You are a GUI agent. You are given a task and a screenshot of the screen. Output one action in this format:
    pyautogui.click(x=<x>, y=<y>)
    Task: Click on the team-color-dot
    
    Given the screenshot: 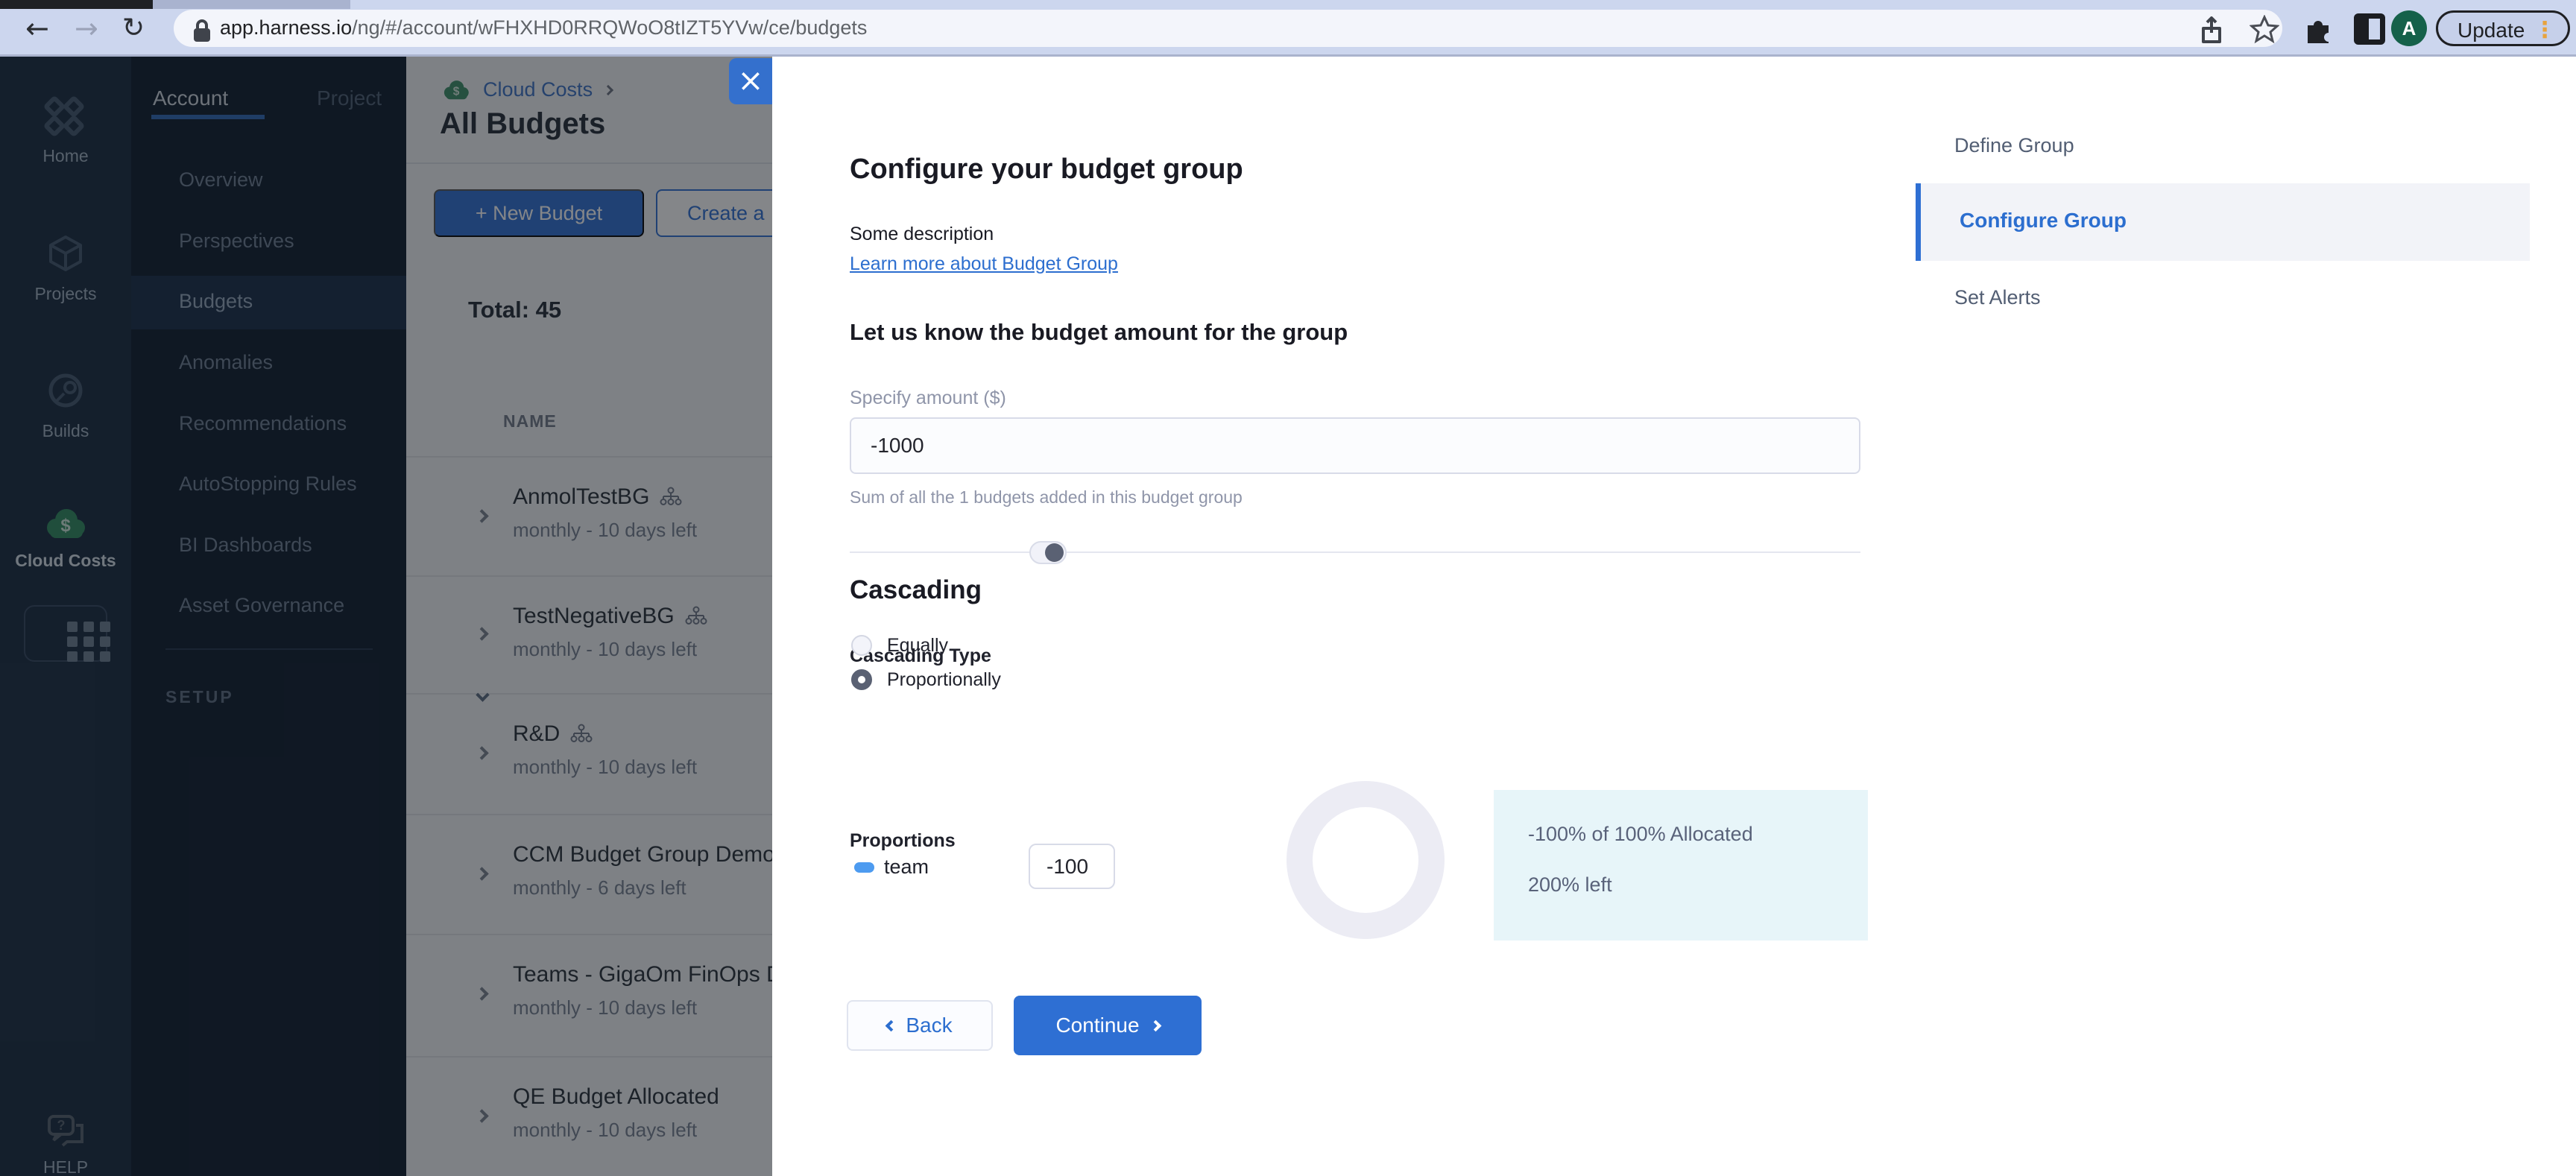 What is the action you would take?
    pyautogui.click(x=864, y=868)
    